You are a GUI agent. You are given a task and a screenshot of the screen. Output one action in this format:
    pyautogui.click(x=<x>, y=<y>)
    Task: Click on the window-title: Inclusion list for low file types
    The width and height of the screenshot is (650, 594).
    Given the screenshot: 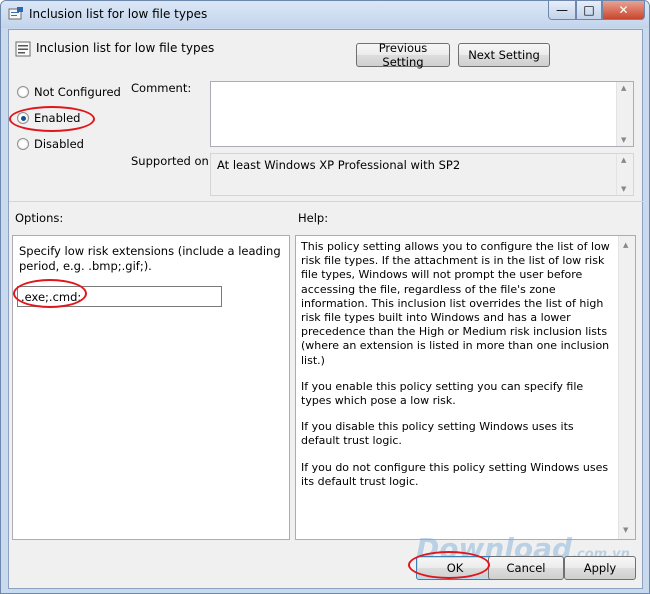 What is the action you would take?
    pyautogui.click(x=118, y=14)
    